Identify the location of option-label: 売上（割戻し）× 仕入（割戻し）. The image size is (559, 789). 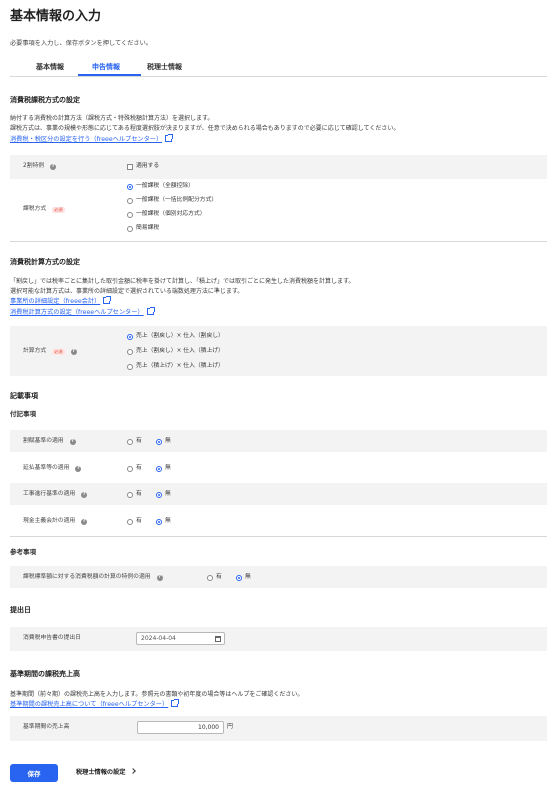
(180, 336).